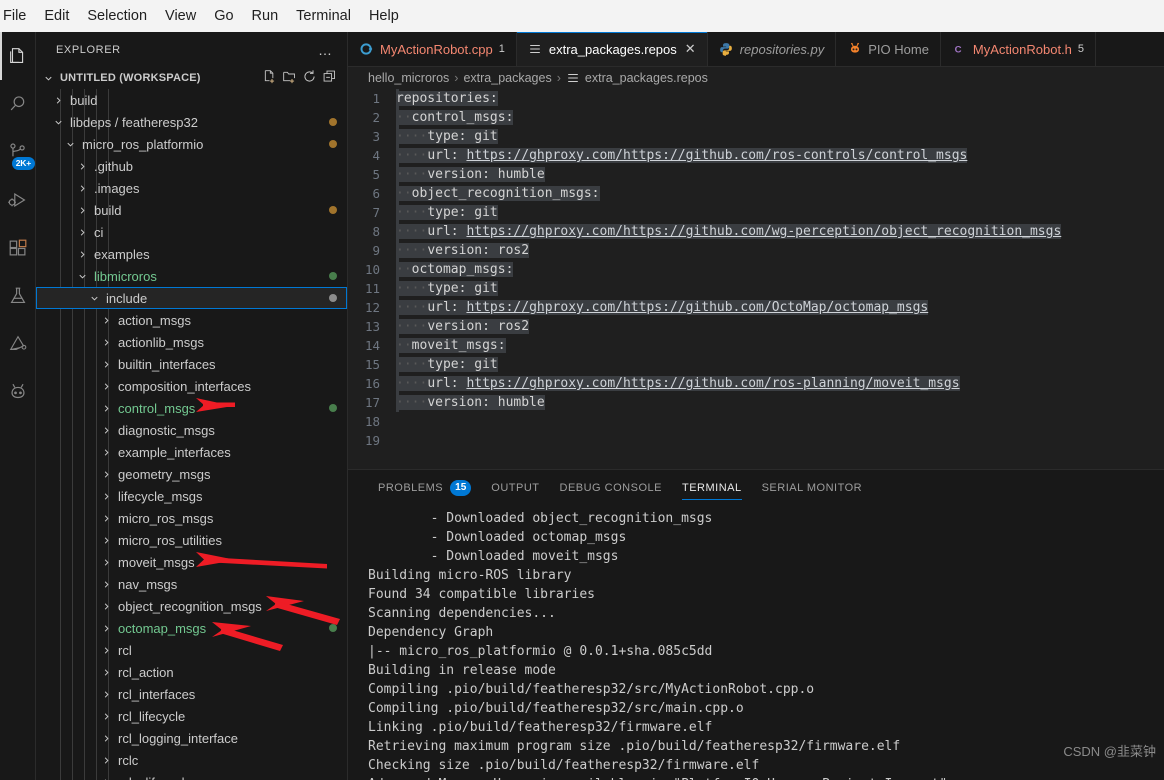 The width and height of the screenshot is (1164, 780). I want to click on menu-item-selection: Selection, so click(117, 16).